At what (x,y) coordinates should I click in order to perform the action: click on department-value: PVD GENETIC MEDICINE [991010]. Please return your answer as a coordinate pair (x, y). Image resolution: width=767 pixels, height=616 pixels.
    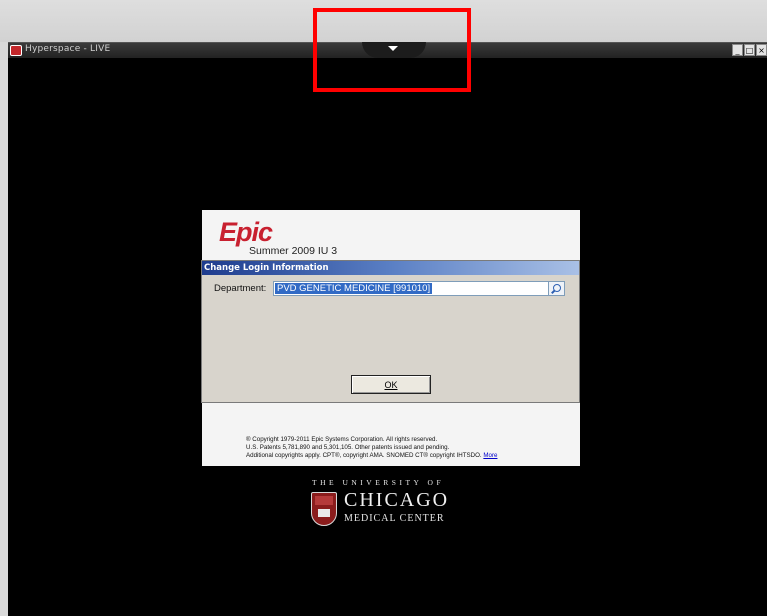
    Looking at the image, I should click on (354, 288).